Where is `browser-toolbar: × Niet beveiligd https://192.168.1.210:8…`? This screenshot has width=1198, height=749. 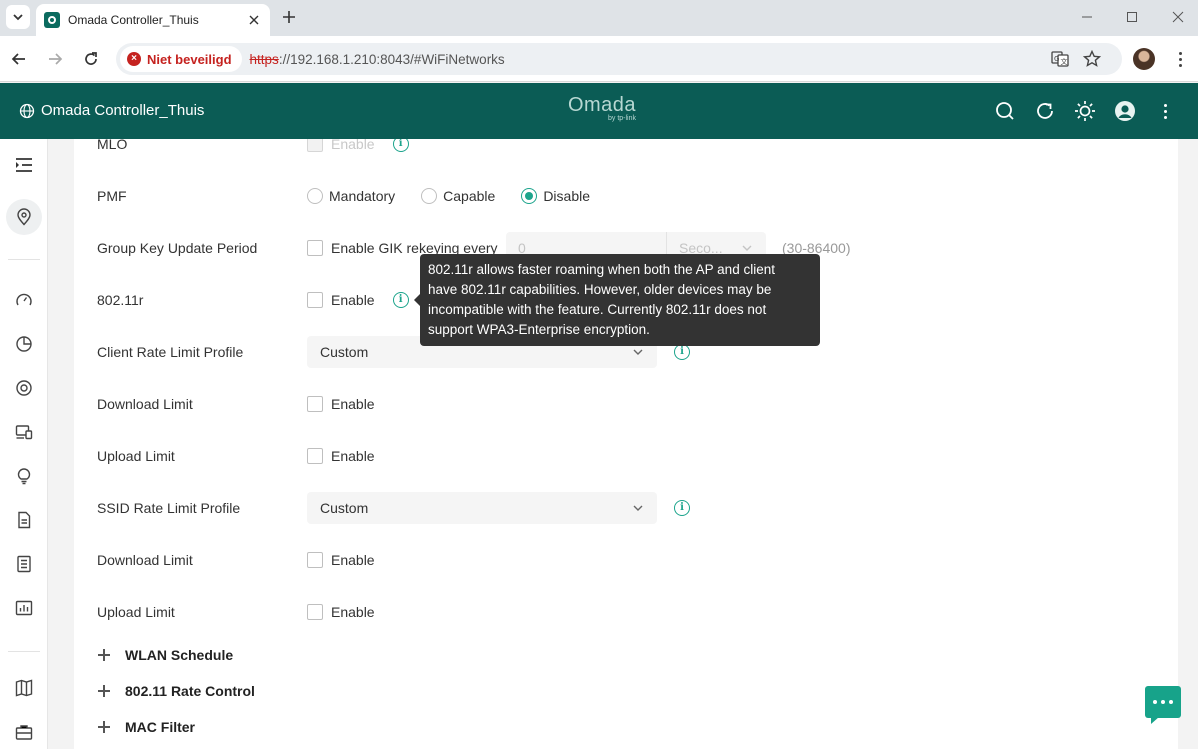 browser-toolbar: × Niet beveiligd https://192.168.1.210:8… is located at coordinates (599, 59).